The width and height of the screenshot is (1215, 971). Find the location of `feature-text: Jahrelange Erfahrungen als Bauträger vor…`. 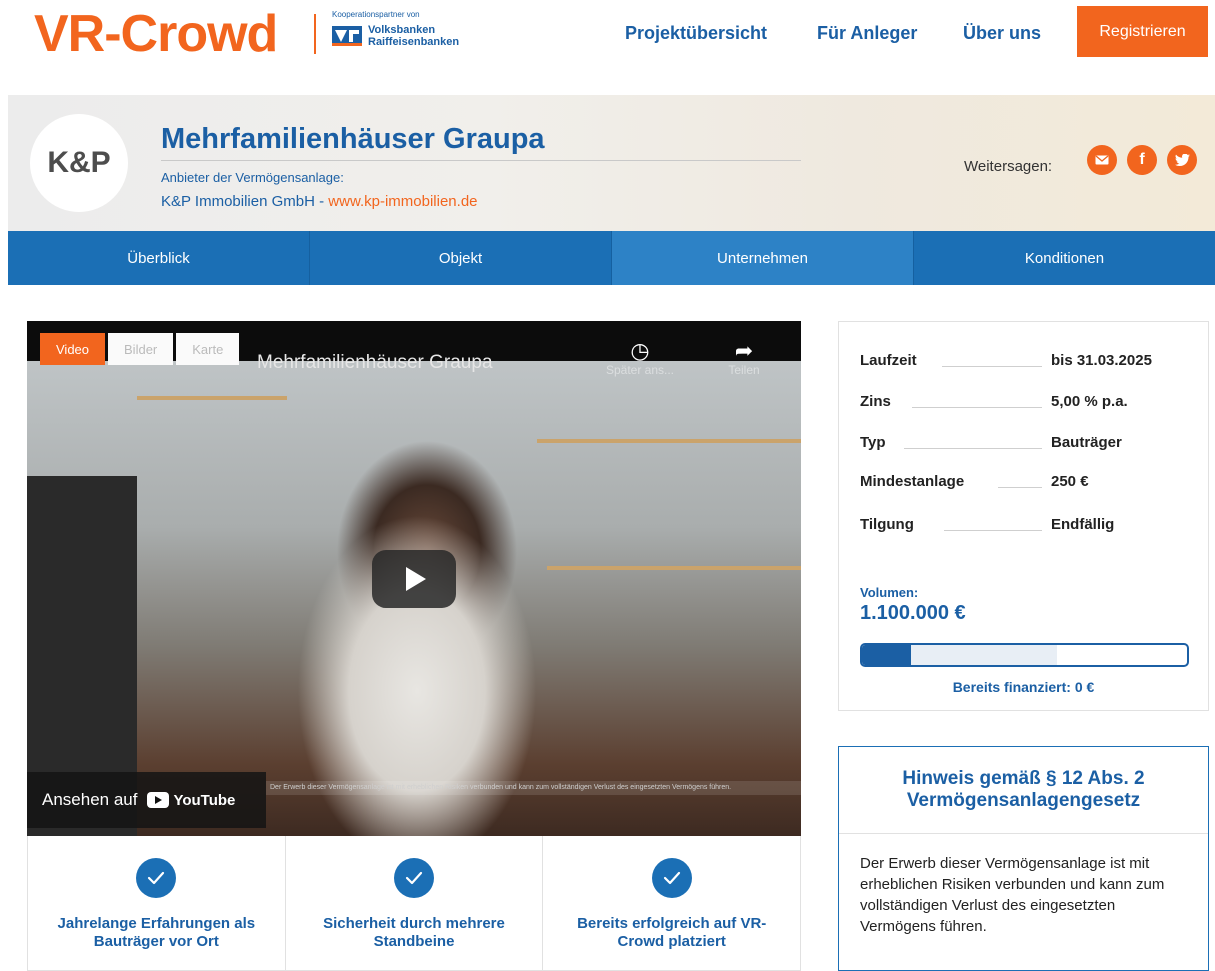

feature-text: Jahrelange Erfahrungen als Bauträger vor… is located at coordinates (156, 932).